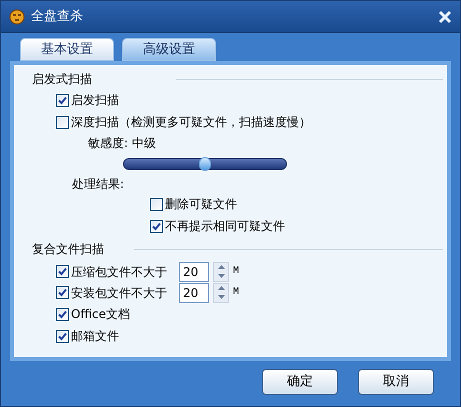 The image size is (461, 407). I want to click on checkbox-label: 删除可疑文件, so click(201, 204).